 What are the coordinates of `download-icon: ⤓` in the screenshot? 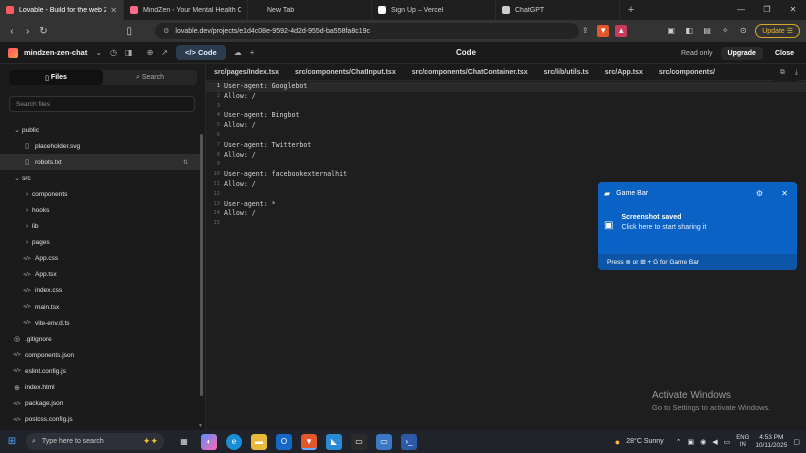 It's located at (796, 73).